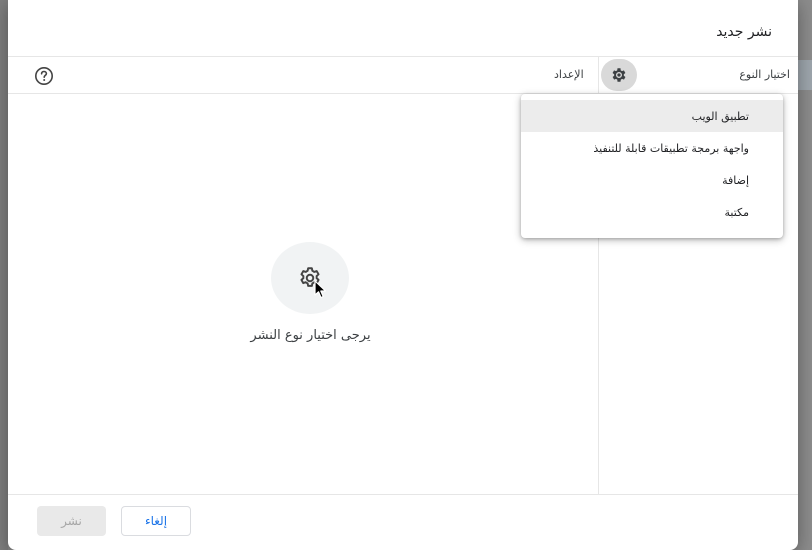 The height and width of the screenshot is (550, 812). I want to click on pointer-cursor-icon, so click(322, 292).